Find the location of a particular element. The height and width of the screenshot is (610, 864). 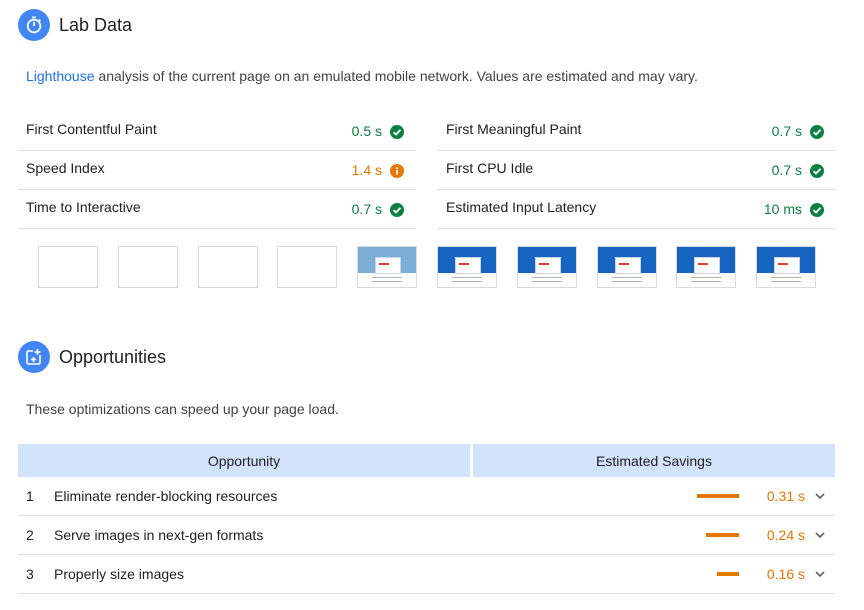

metric-row: Estimated Input Latency 10 ms is located at coordinates (637, 209).